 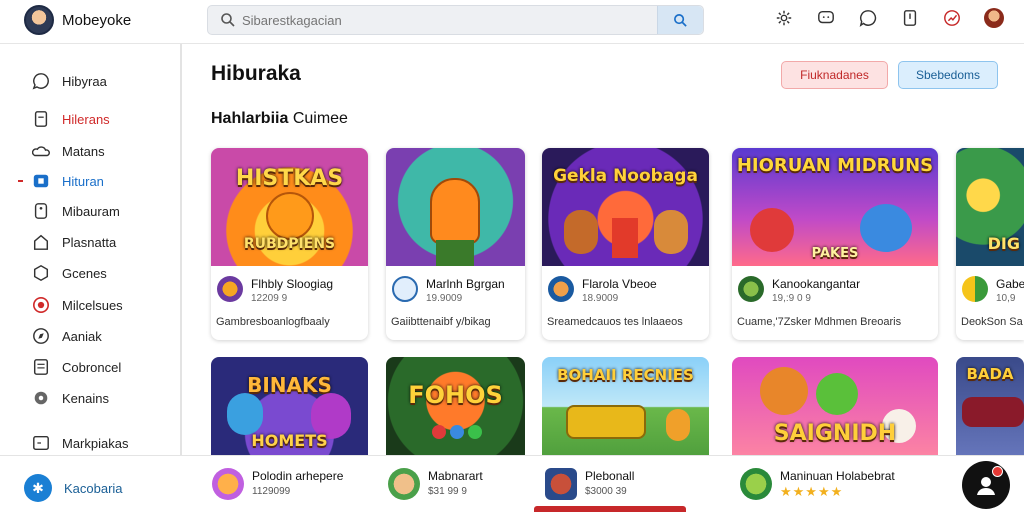 What do you see at coordinates (38, 488) in the screenshot?
I see `bluetooth-icon: ✱` at bounding box center [38, 488].